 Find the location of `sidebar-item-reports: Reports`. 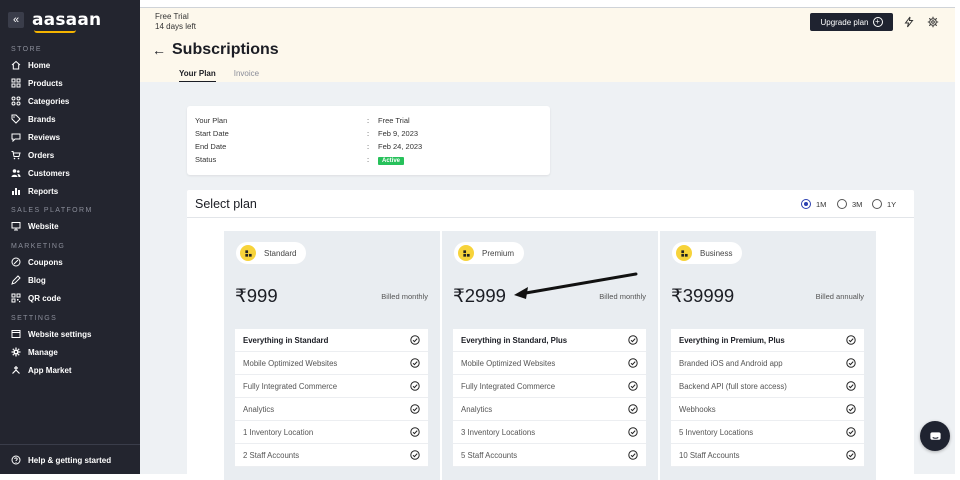

sidebar-item-reports: Reports is located at coordinates (70, 191).